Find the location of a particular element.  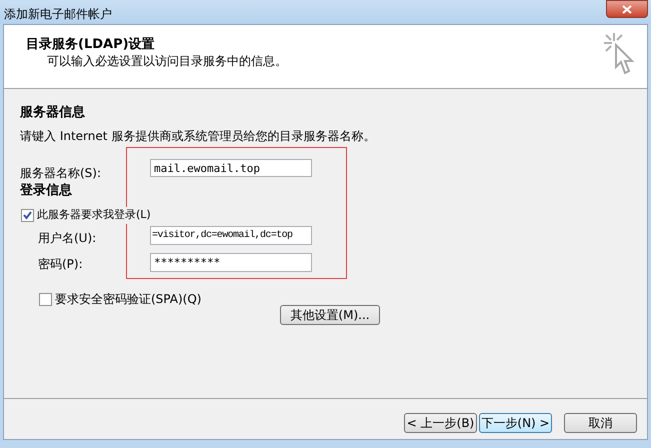

field-label: 服务器名称(S): is located at coordinates (61, 173).